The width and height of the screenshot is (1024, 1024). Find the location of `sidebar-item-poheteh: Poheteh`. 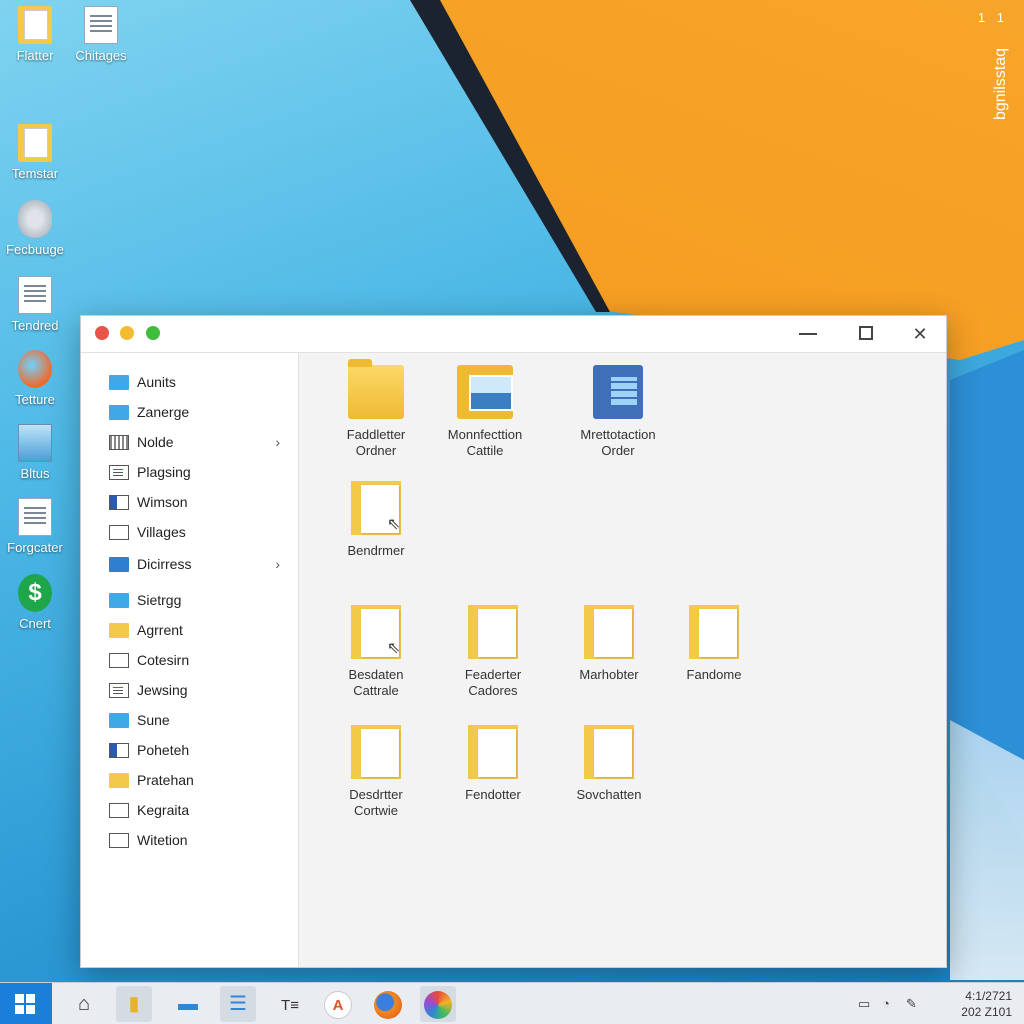

sidebar-item-poheteh: Poheteh is located at coordinates (189, 750).